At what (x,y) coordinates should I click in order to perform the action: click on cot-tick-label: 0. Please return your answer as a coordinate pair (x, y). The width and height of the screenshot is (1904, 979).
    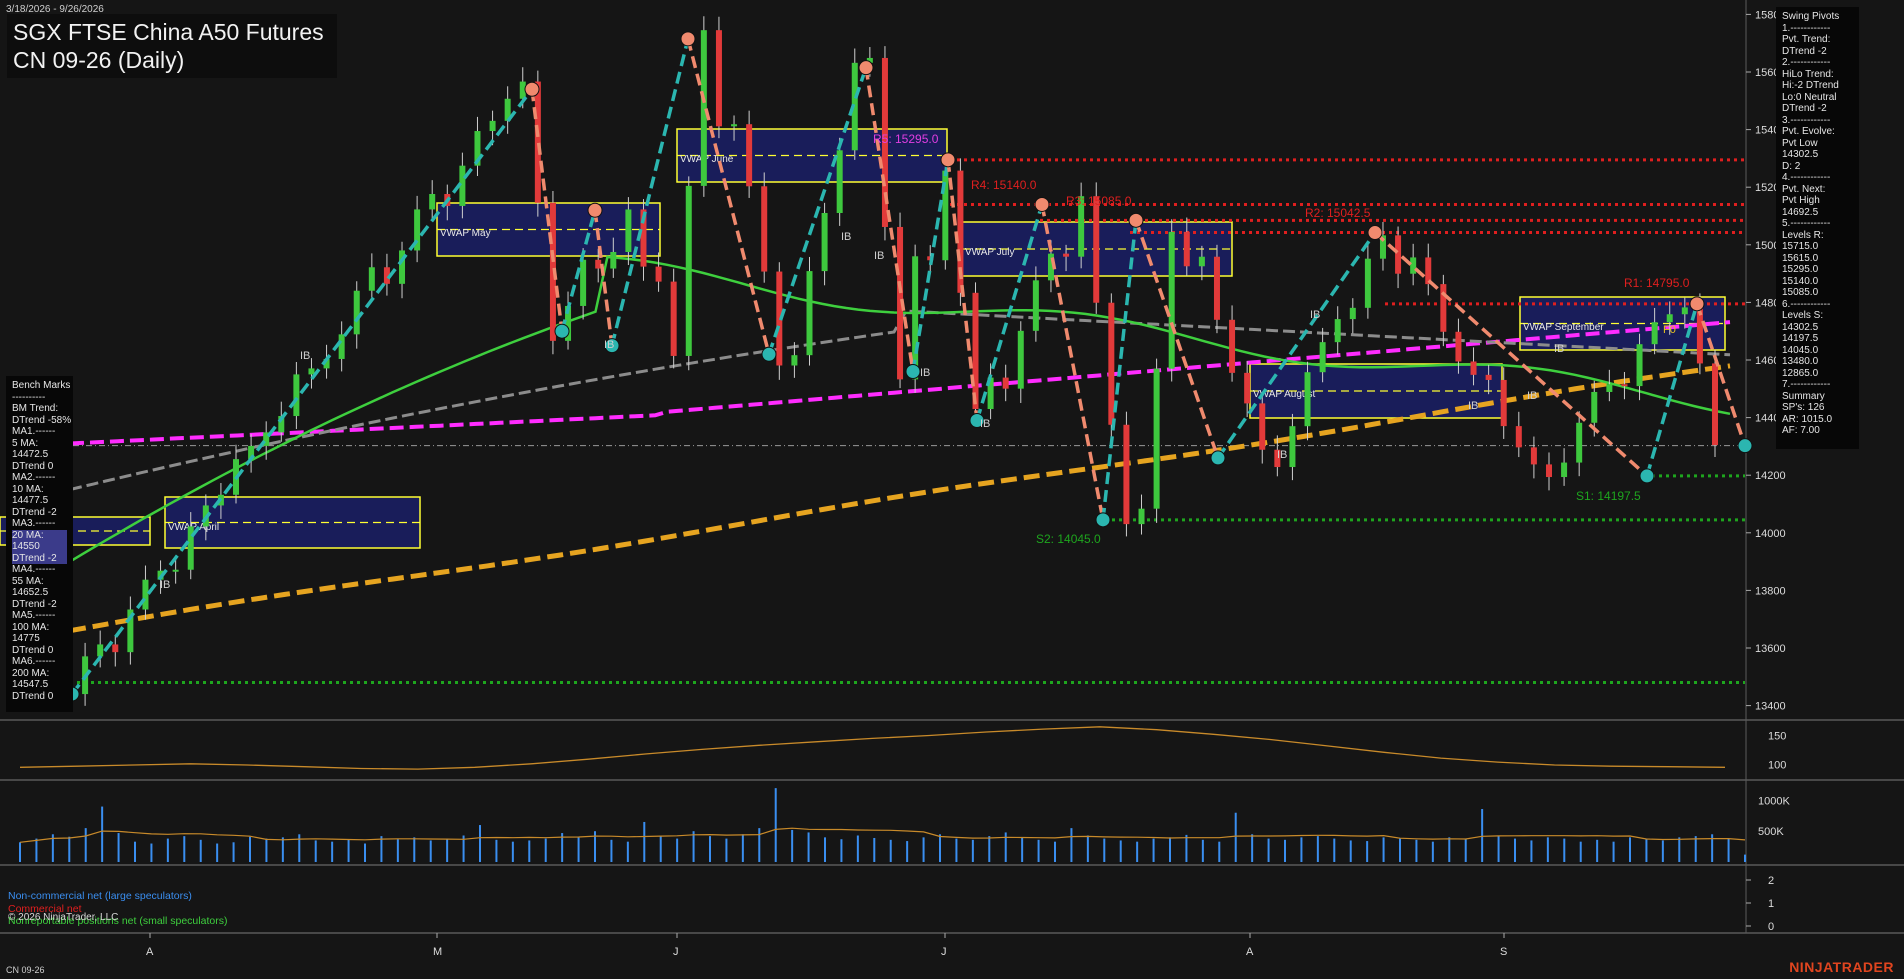
    Looking at the image, I should click on (1771, 927).